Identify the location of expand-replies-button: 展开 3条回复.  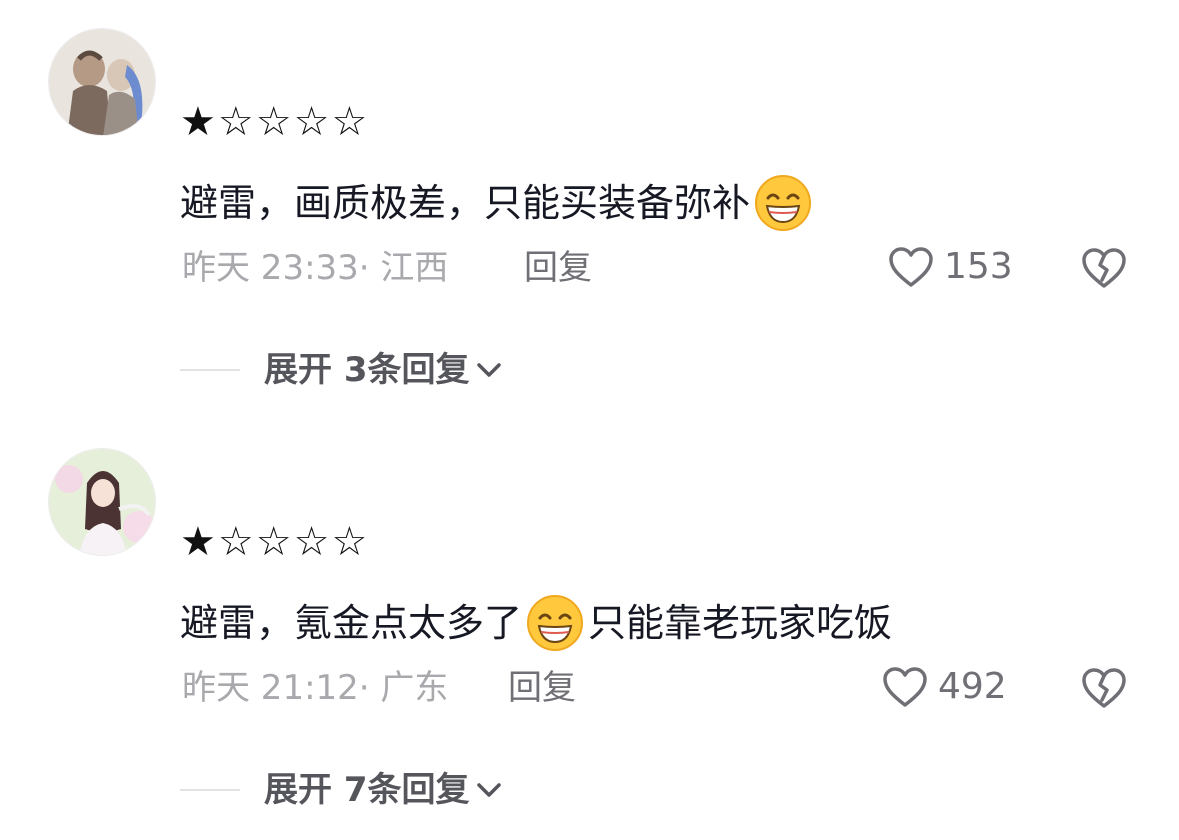
(342, 370).